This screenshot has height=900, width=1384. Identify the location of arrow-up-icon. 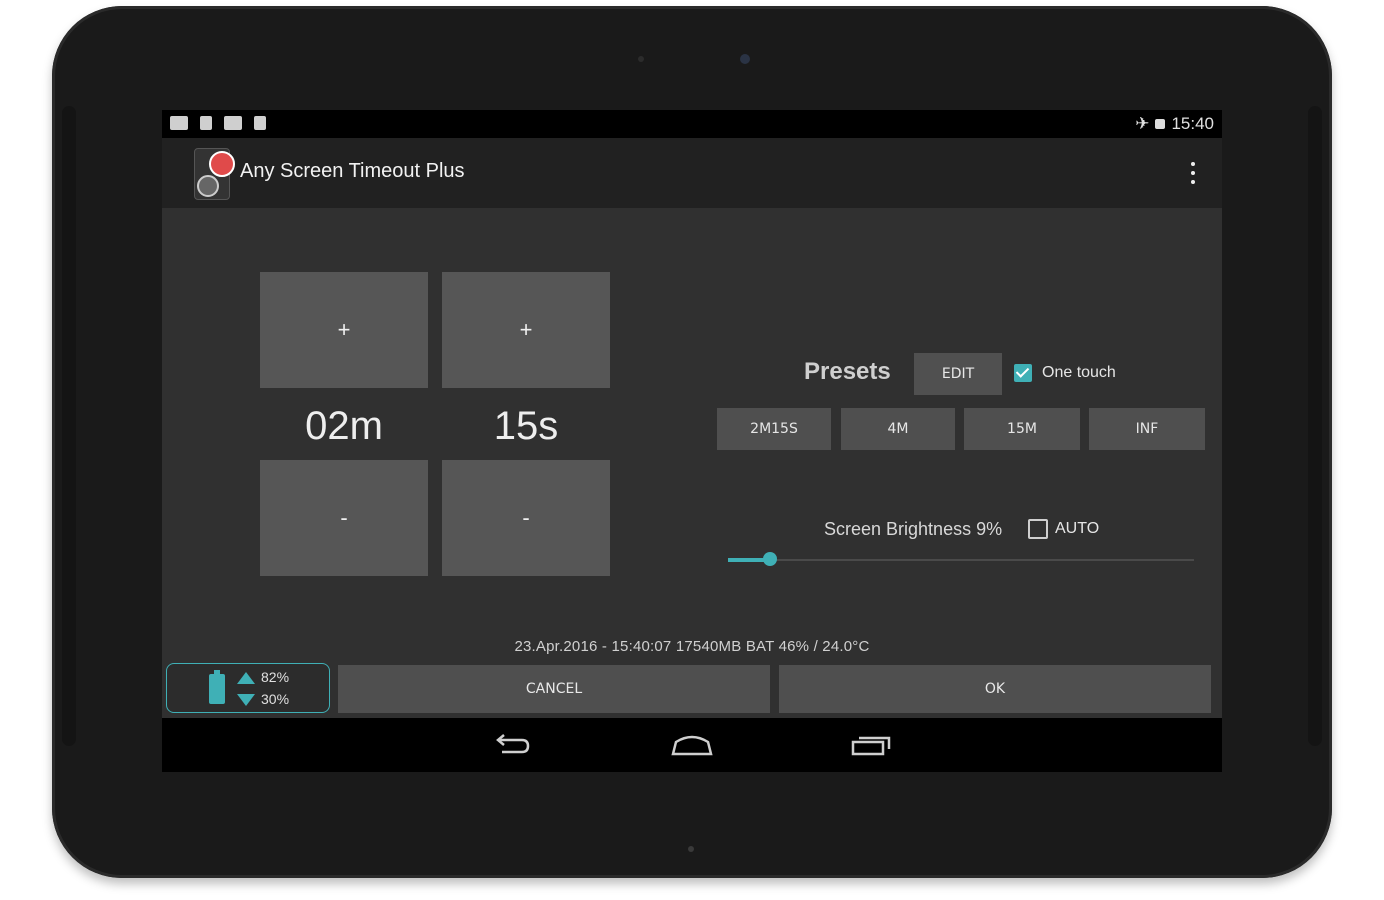
(246, 678).